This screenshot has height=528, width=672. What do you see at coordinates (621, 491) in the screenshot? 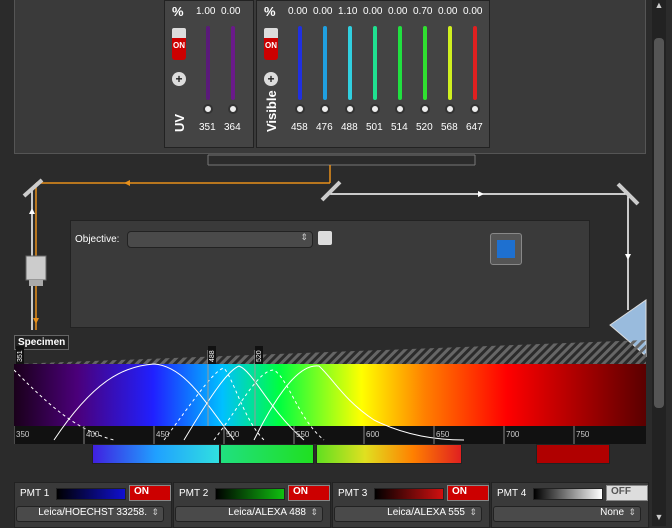
I see `pmt-toggle-label: OFF` at bounding box center [621, 491].